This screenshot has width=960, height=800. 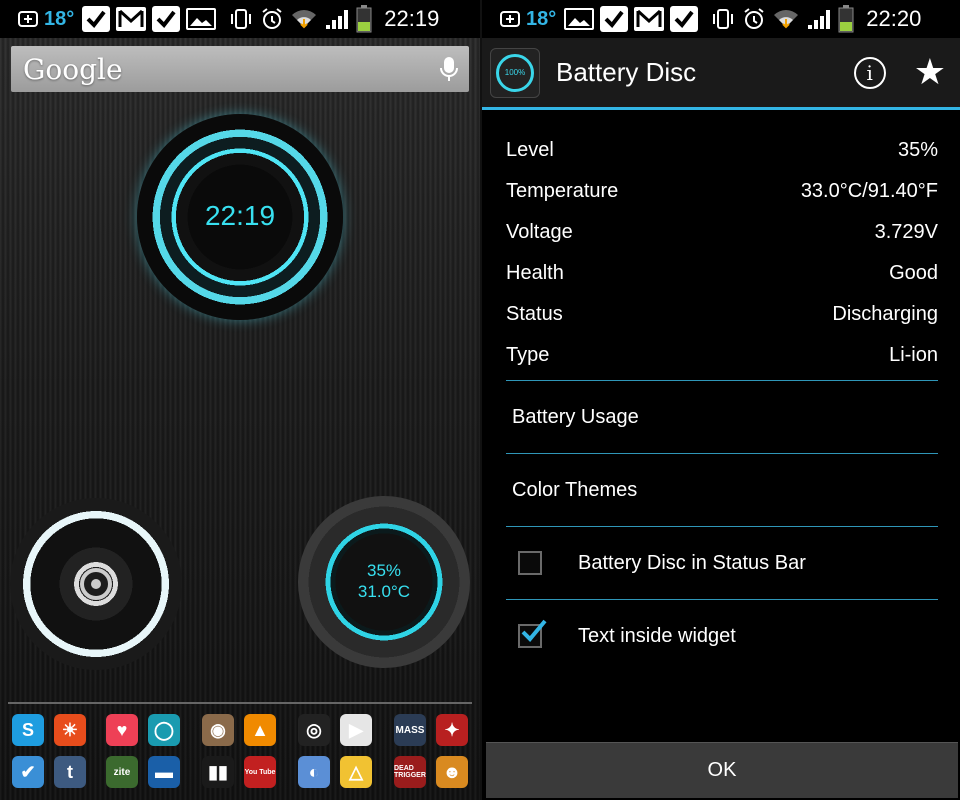 I want to click on info-icon: i, so click(x=869, y=72).